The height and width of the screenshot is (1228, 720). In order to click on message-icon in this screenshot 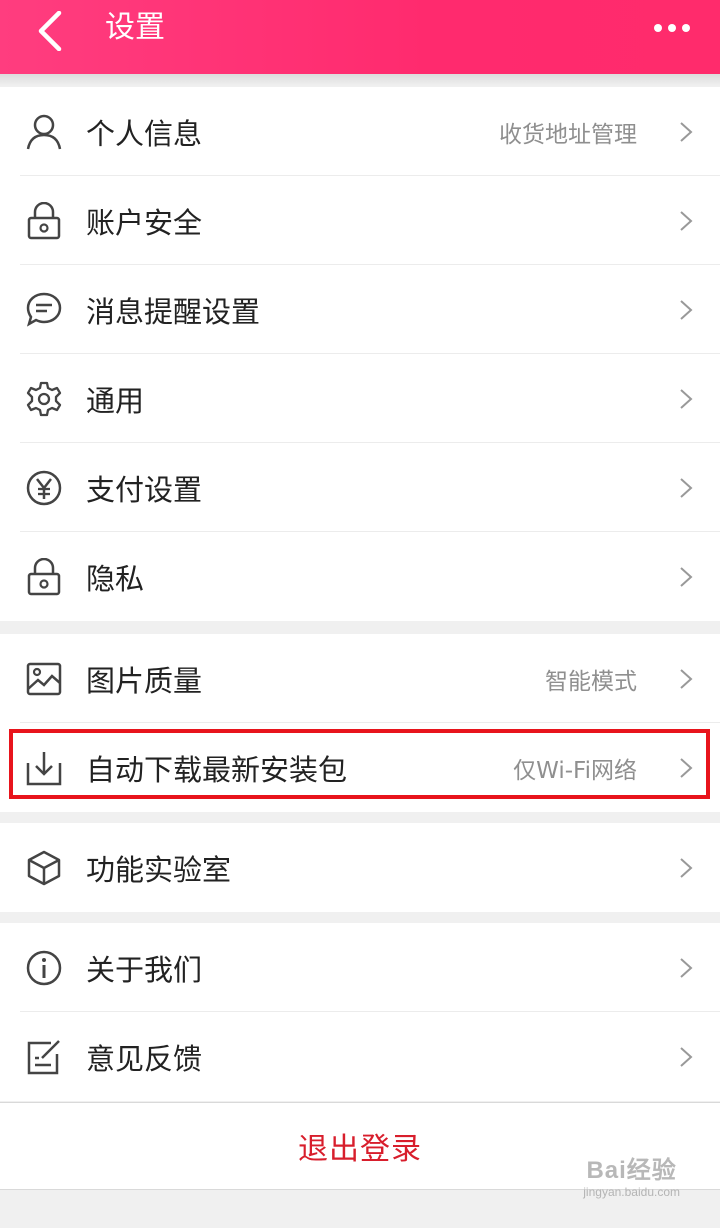, I will do `click(44, 310)`.